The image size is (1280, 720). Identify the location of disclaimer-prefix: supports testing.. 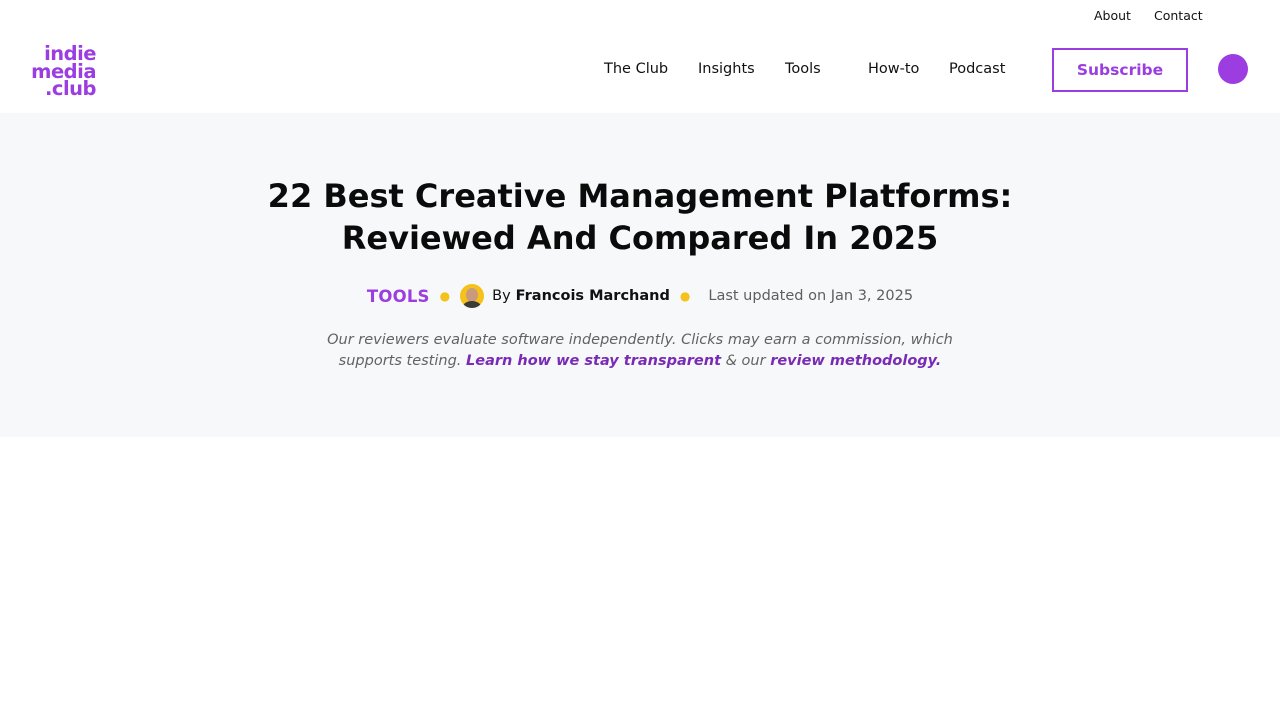
(400, 361).